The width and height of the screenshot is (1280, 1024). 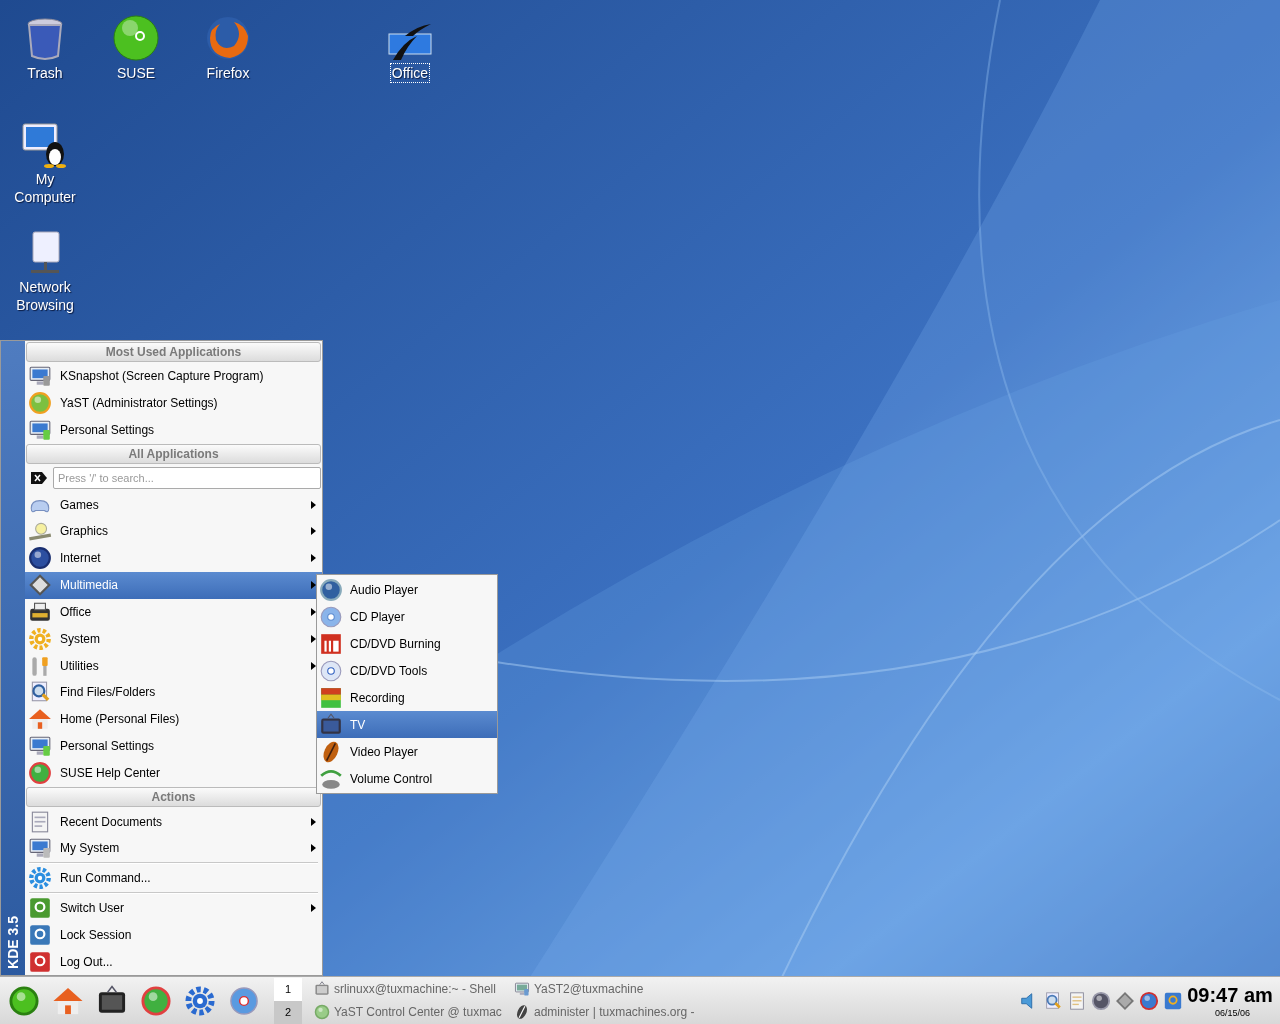 What do you see at coordinates (81, 559) in the screenshot?
I see `menu-item-label: Internet` at bounding box center [81, 559].